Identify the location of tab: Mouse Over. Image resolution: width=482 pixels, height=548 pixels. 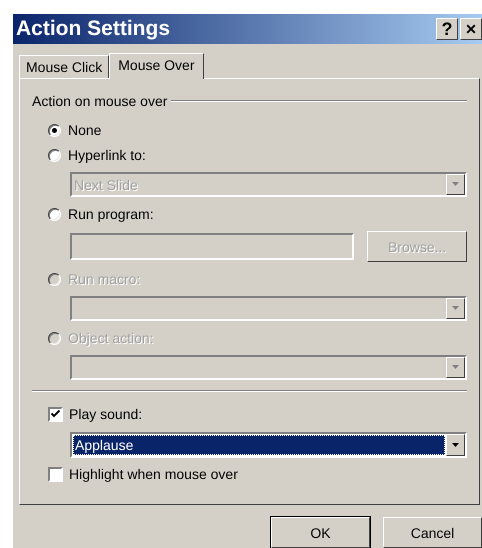
(156, 66).